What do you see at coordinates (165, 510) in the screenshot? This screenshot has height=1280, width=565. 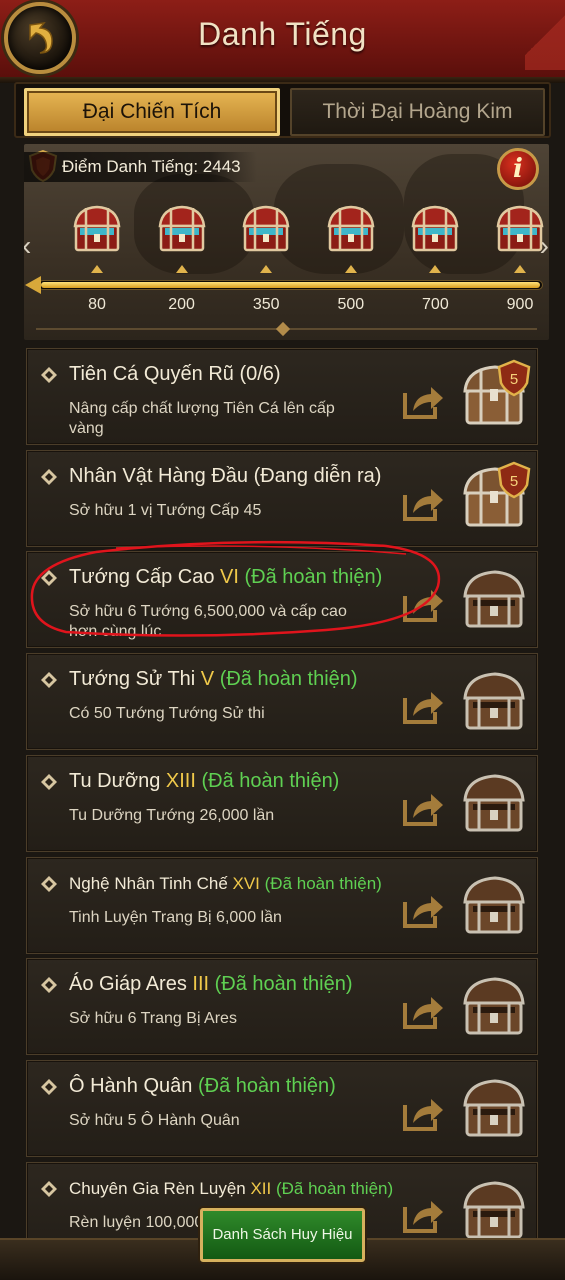 I see `achievement-description: Sở hữu 1 vị Tướng Cấp 45` at bounding box center [165, 510].